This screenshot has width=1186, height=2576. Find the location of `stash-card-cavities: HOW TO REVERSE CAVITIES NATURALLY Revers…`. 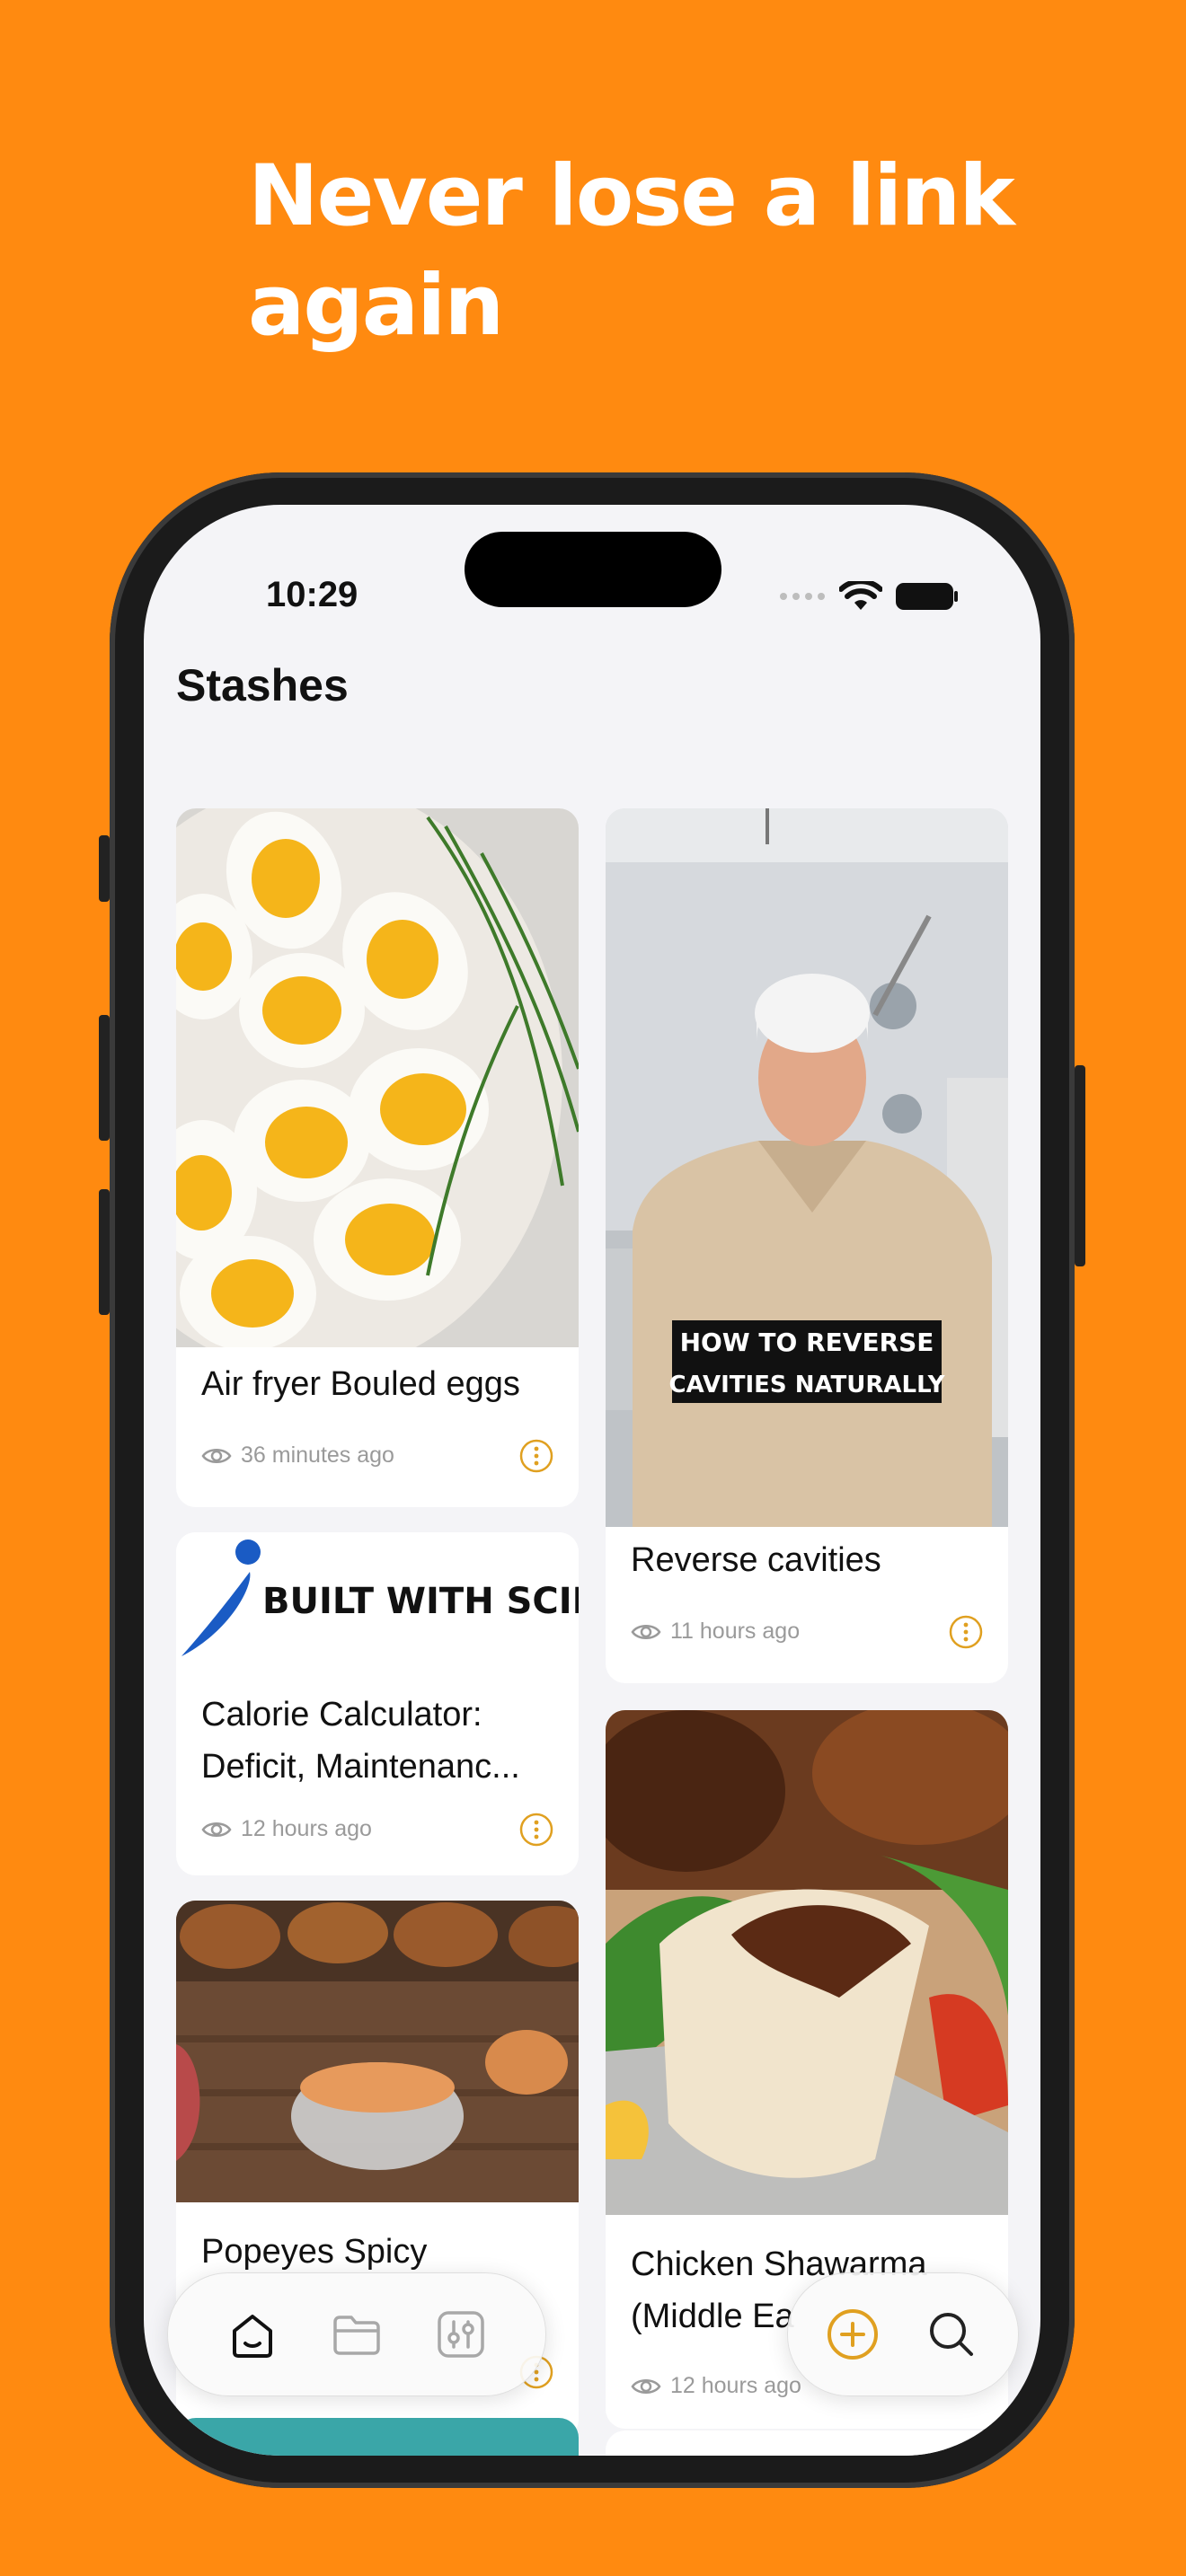

stash-card-cavities: HOW TO REVERSE CAVITIES NATURALLY Revers… is located at coordinates (807, 1245).